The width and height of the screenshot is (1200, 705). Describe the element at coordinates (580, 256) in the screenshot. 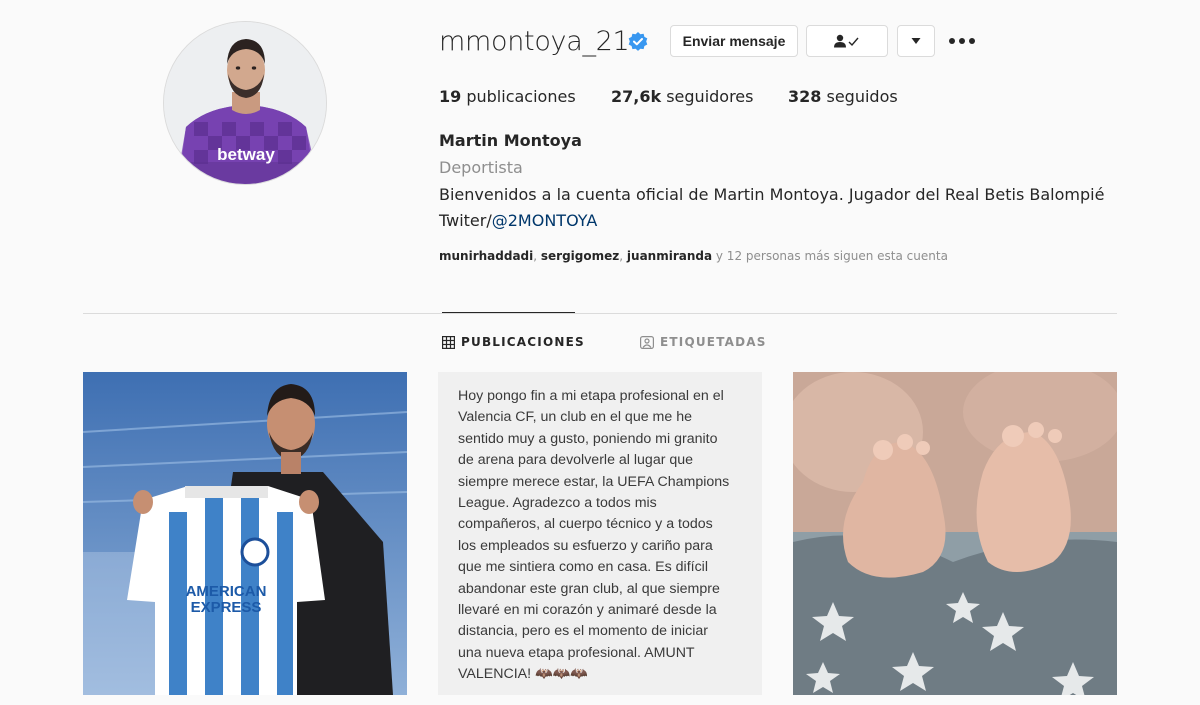

I see `follower-username: sergigomez` at that location.